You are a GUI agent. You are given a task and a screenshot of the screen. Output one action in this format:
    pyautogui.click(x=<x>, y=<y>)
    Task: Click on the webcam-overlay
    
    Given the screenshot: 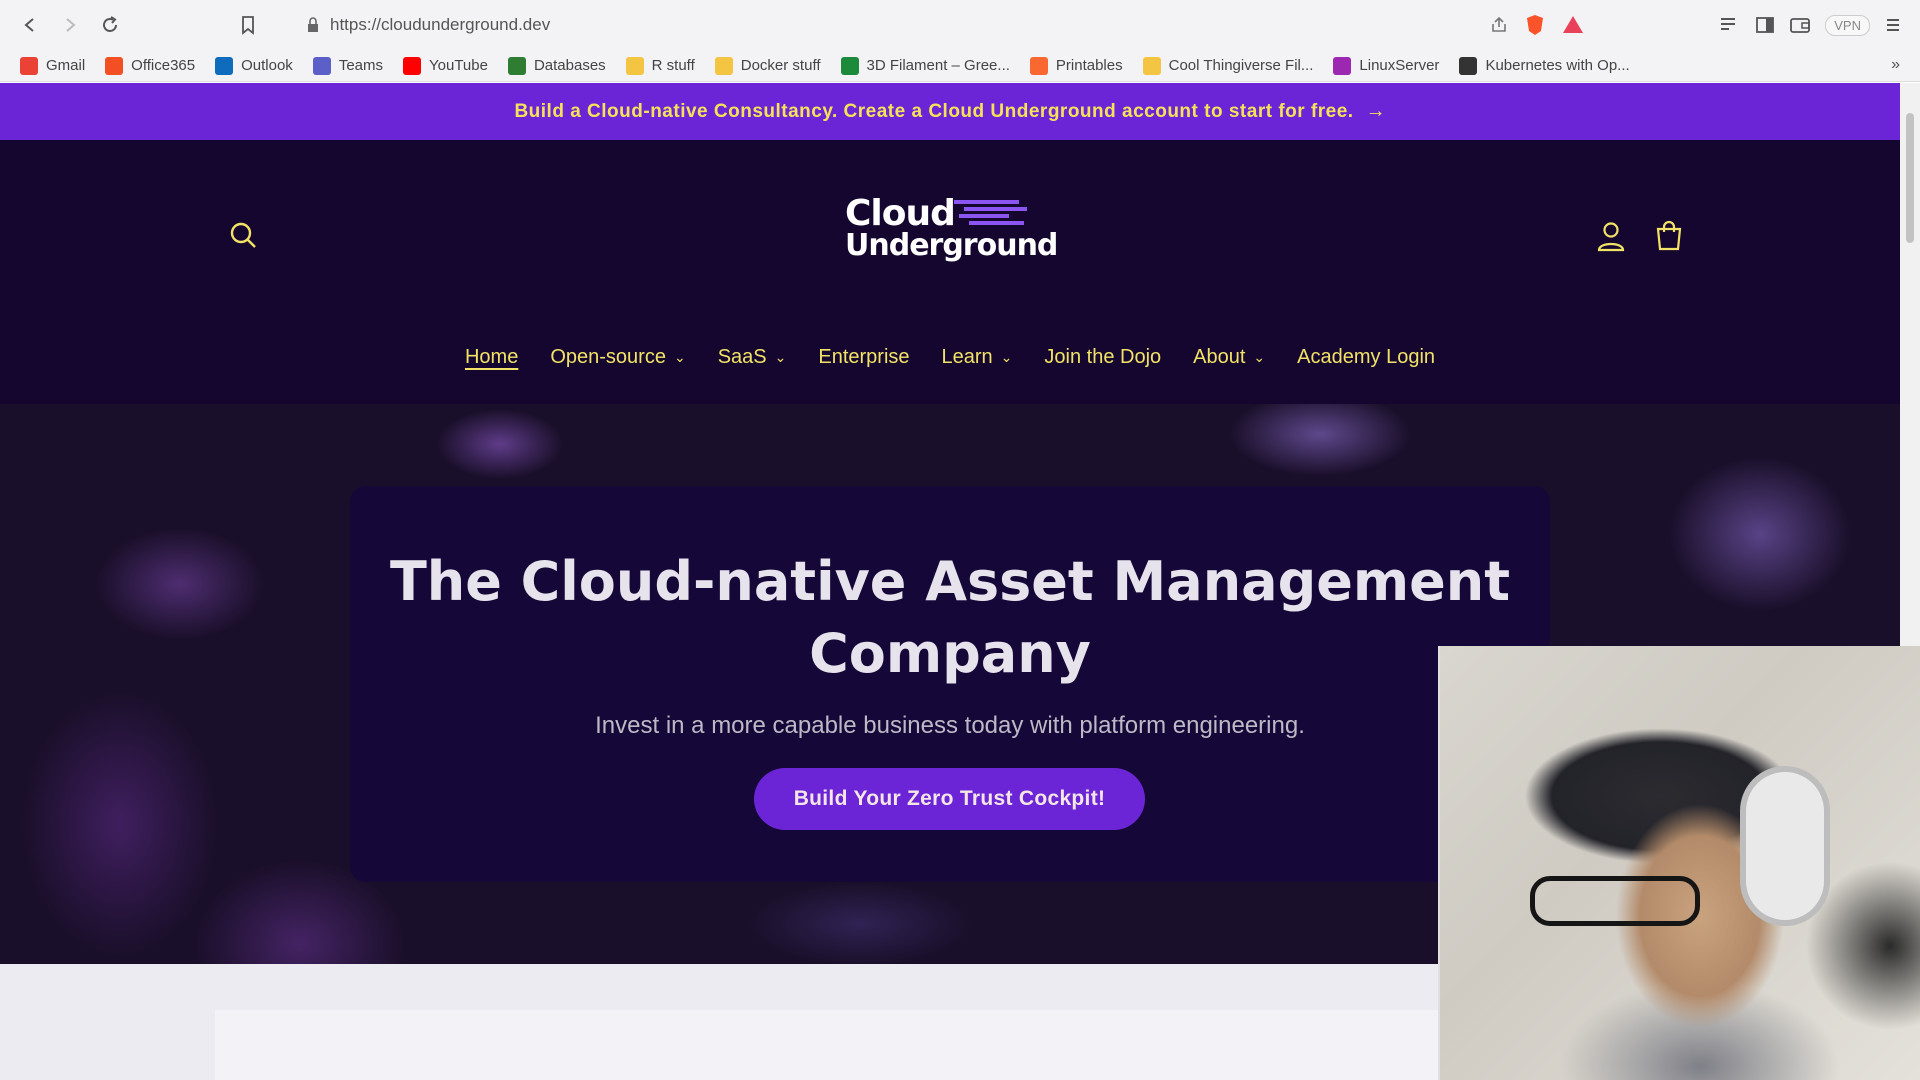 What is the action you would take?
    pyautogui.click(x=1679, y=863)
    